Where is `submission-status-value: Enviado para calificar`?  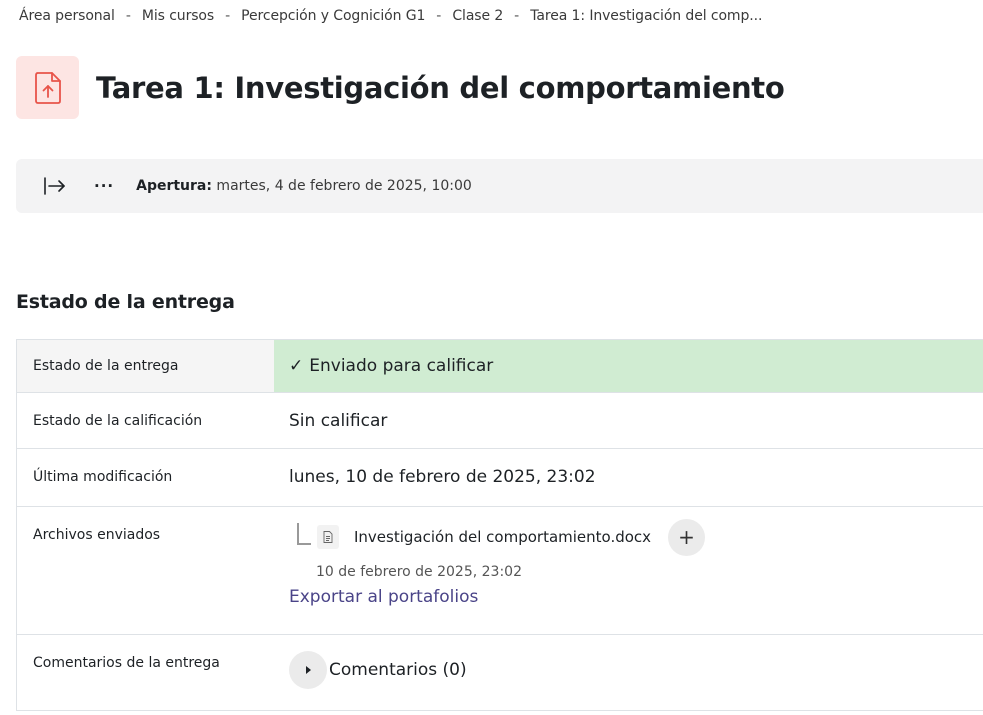
submission-status-value: Enviado para calificar is located at coordinates (401, 366).